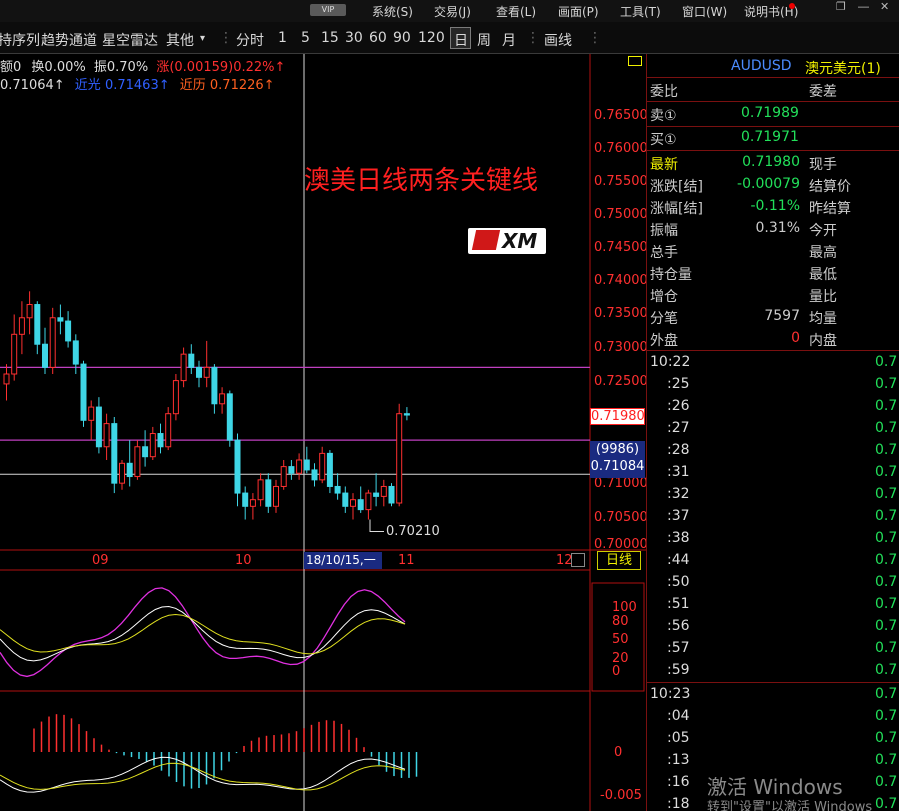 Image resolution: width=899 pixels, height=811 pixels. I want to click on tick-row: :27 0.7, so click(773, 430).